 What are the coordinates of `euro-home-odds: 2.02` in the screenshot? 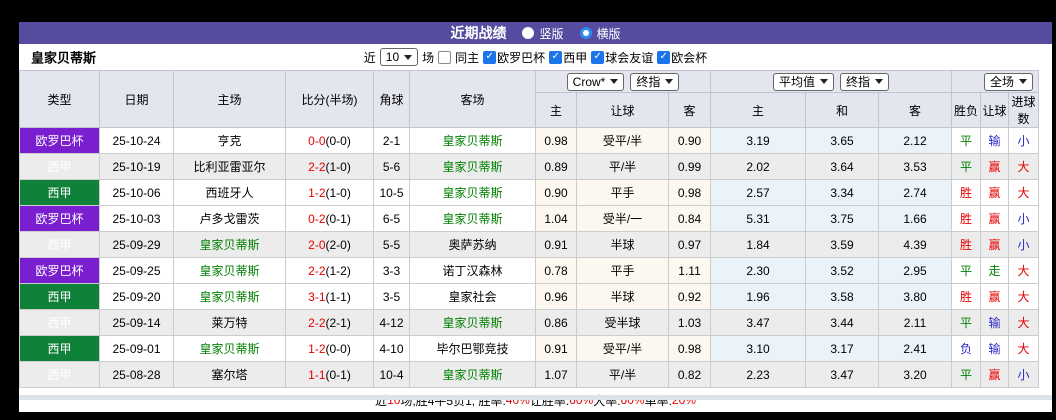 It's located at (758, 166).